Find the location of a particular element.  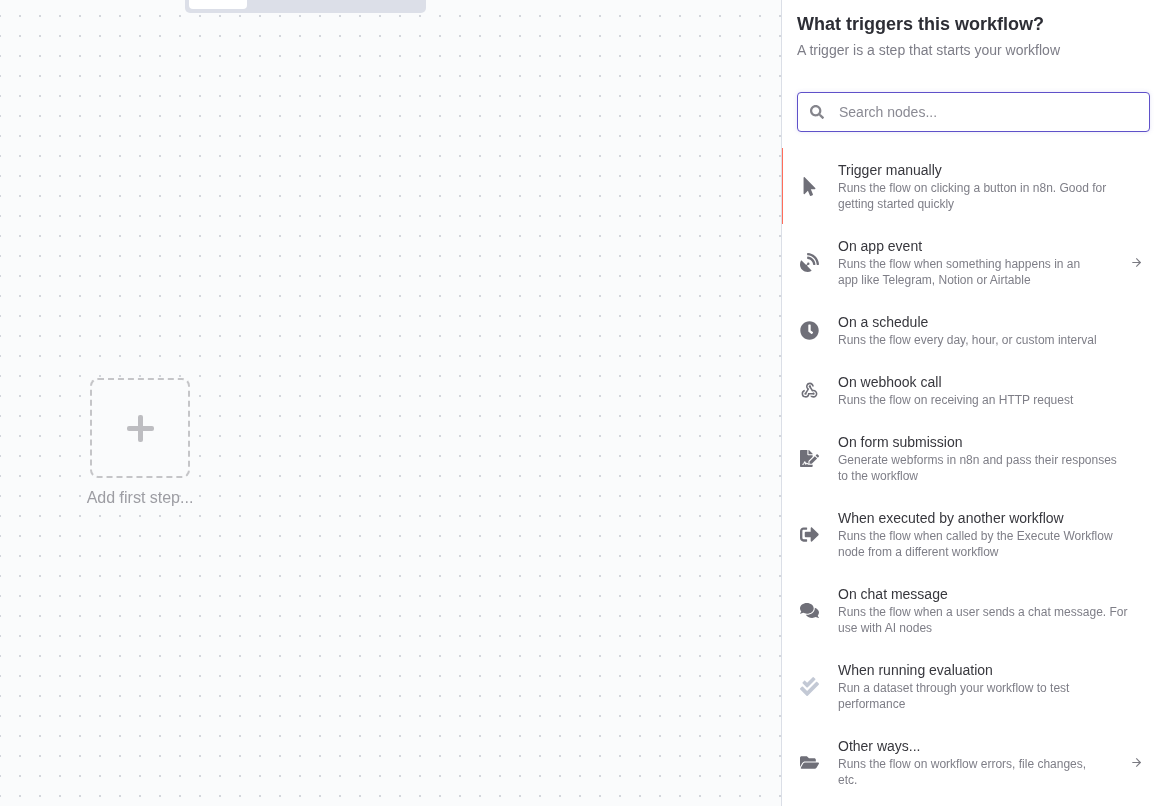

clock-icon is located at coordinates (809, 330).